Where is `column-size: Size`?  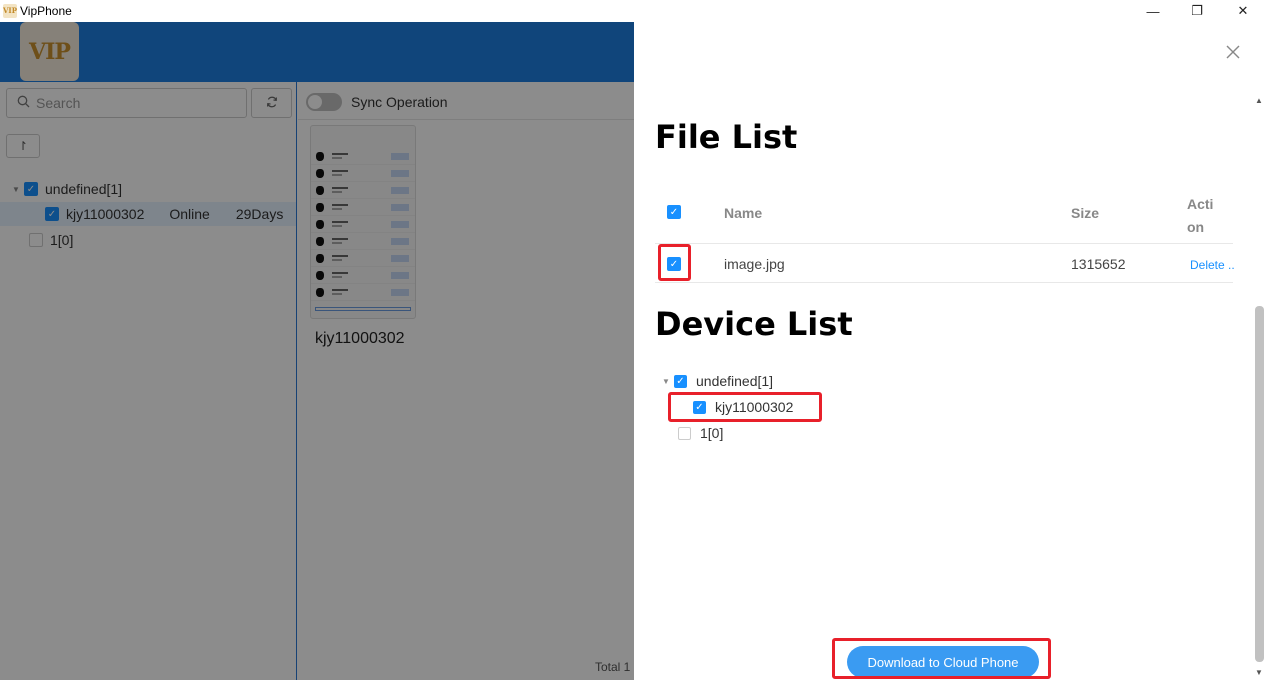 column-size: Size is located at coordinates (1085, 213).